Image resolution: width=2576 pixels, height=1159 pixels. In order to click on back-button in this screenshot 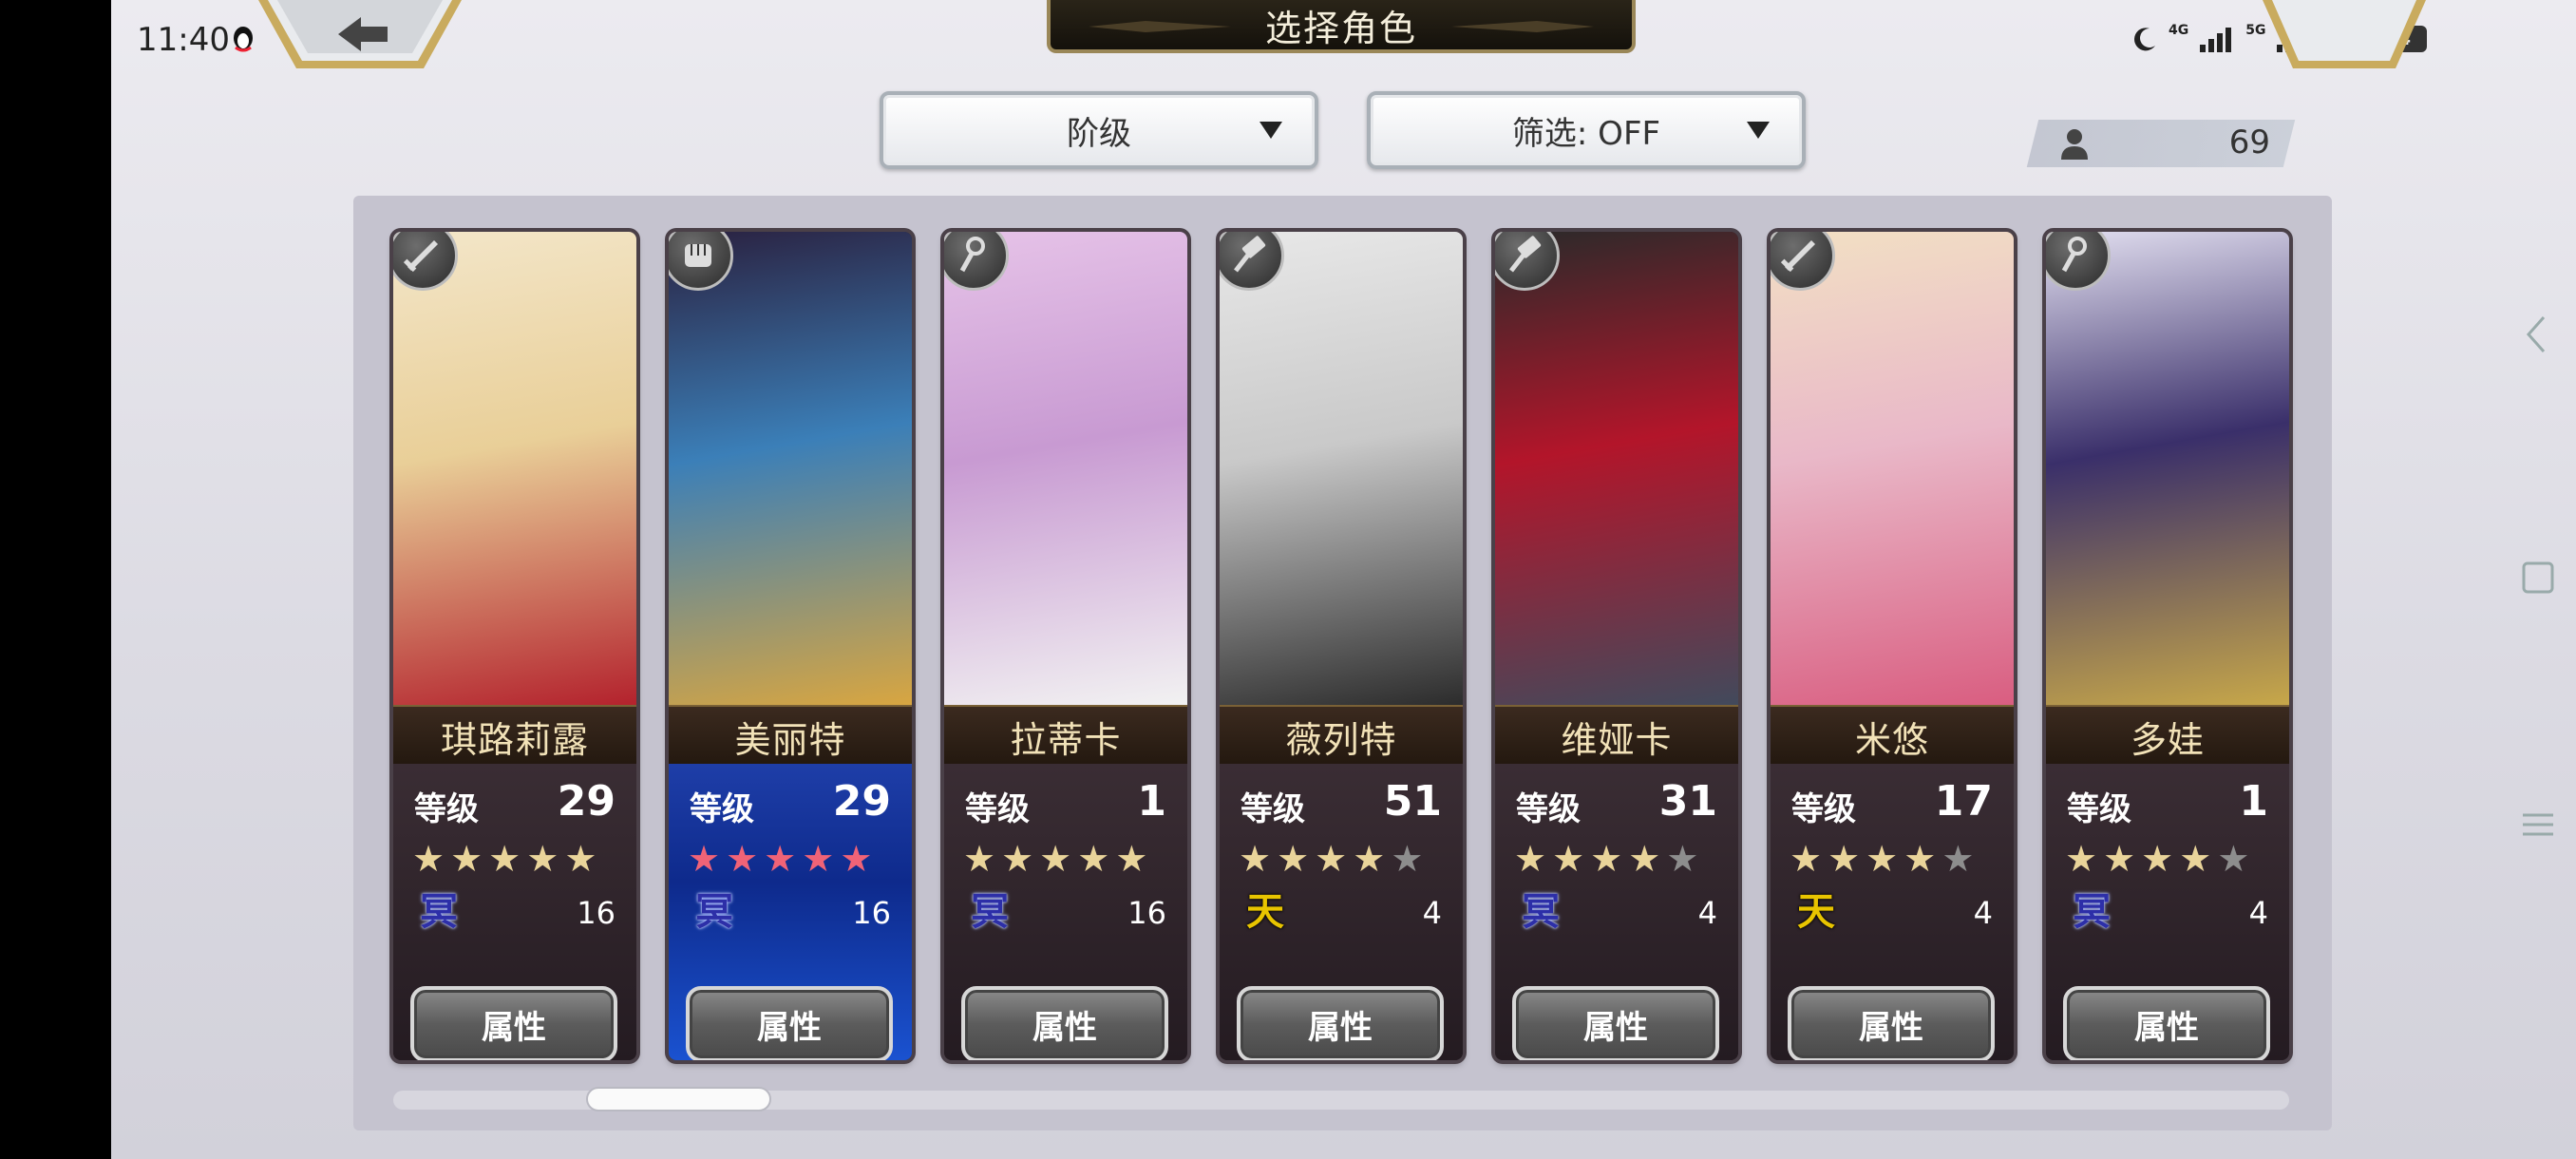, I will do `click(360, 35)`.